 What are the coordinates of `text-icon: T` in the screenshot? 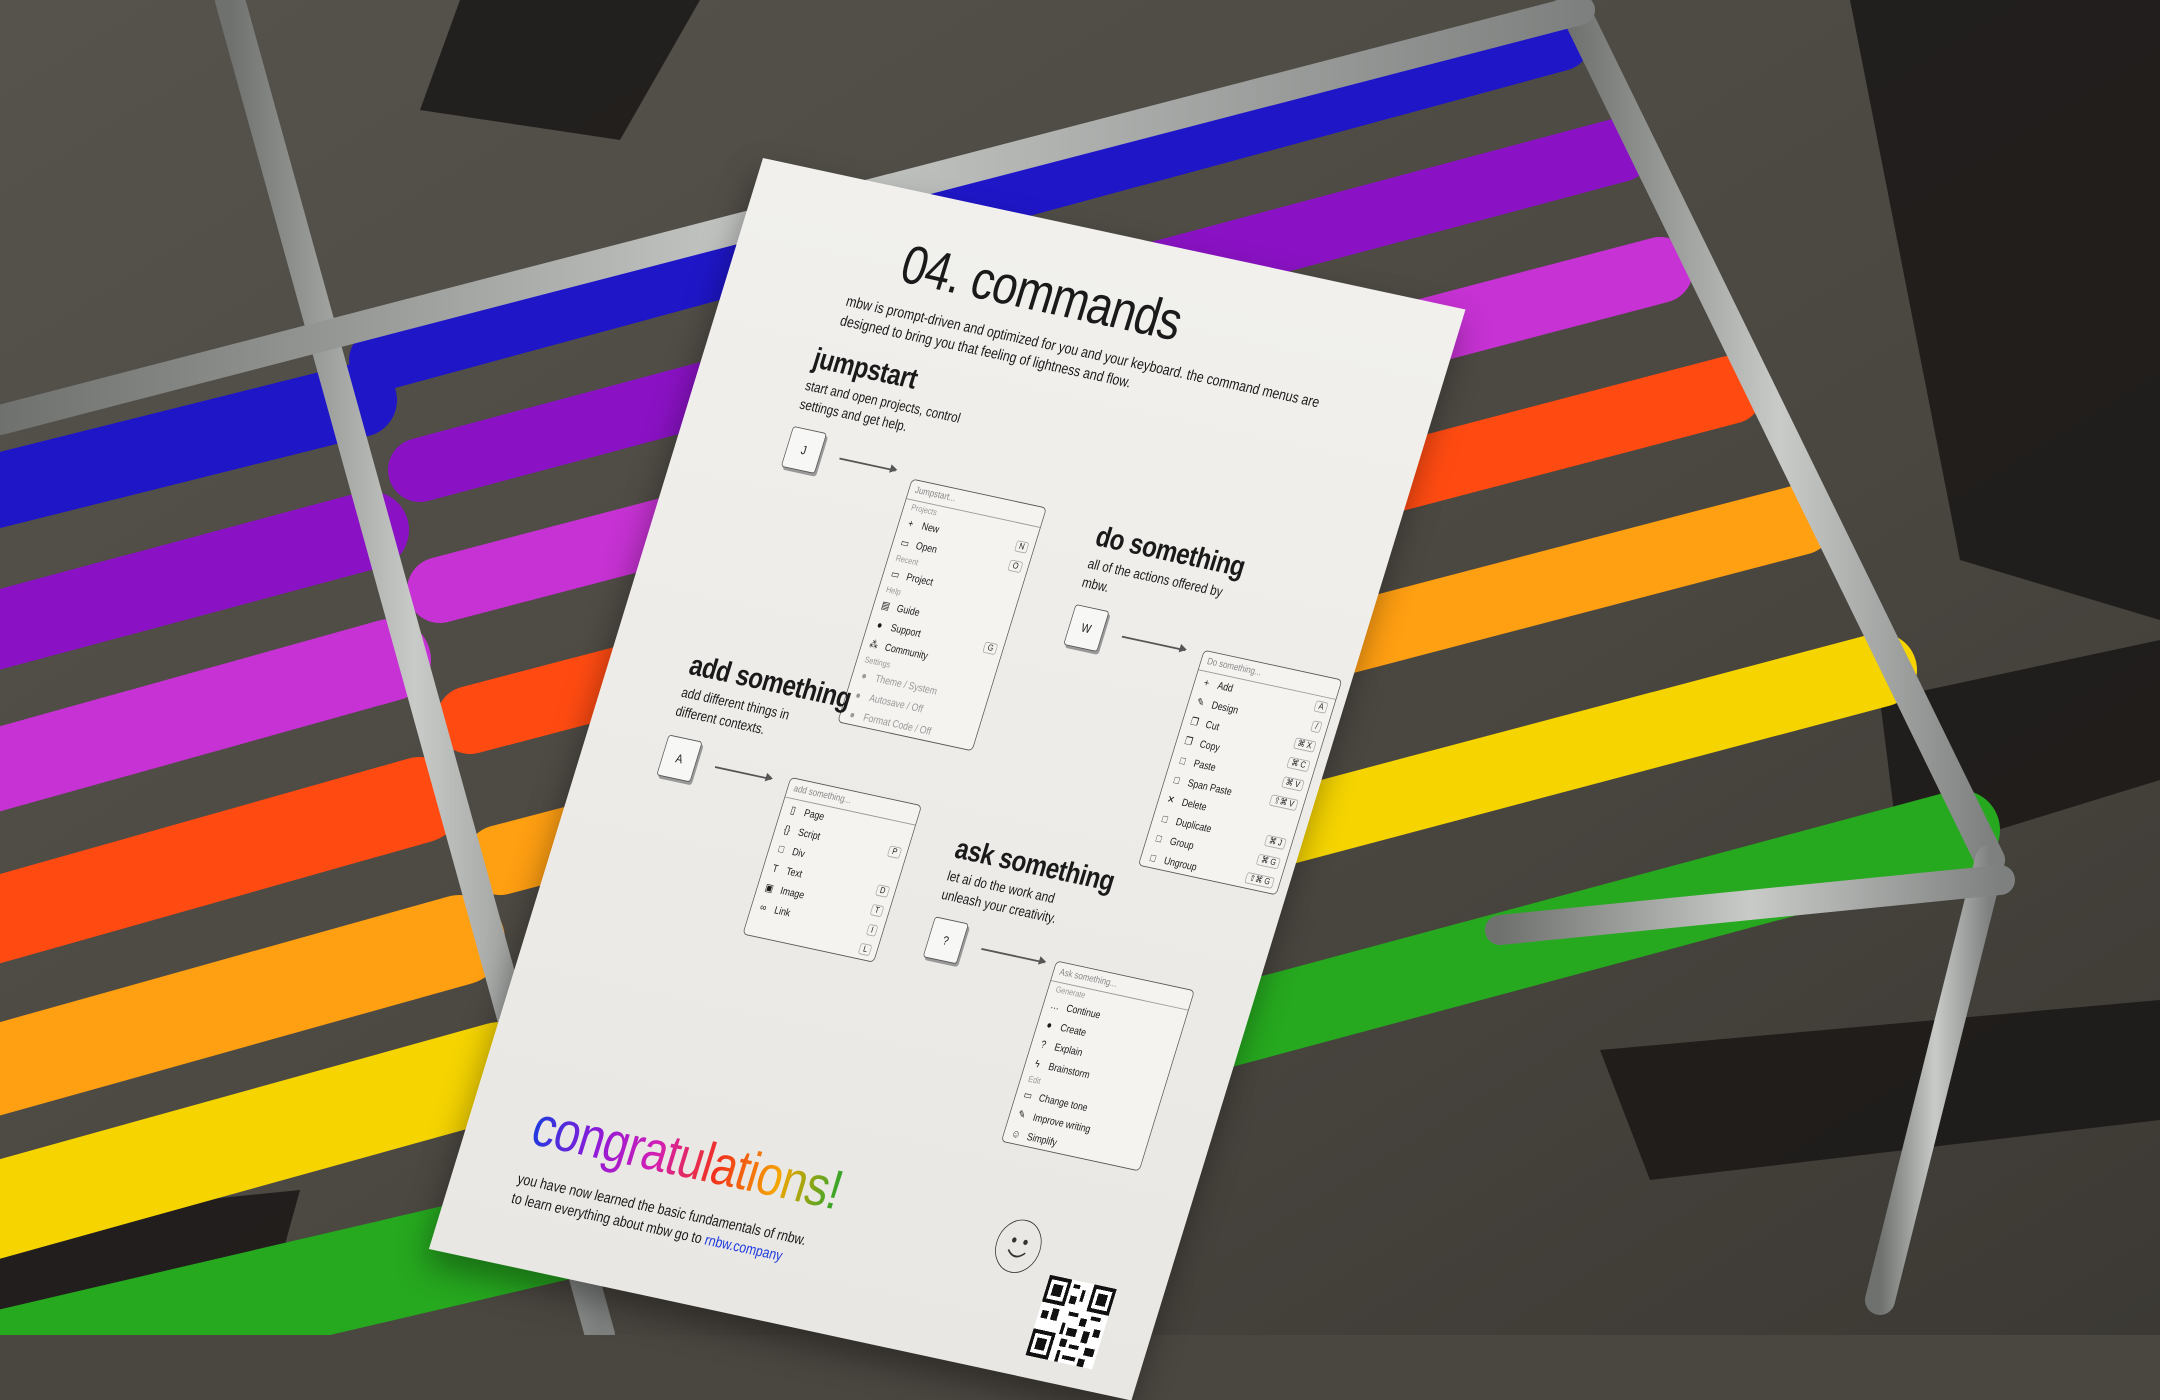 It's located at (775, 868).